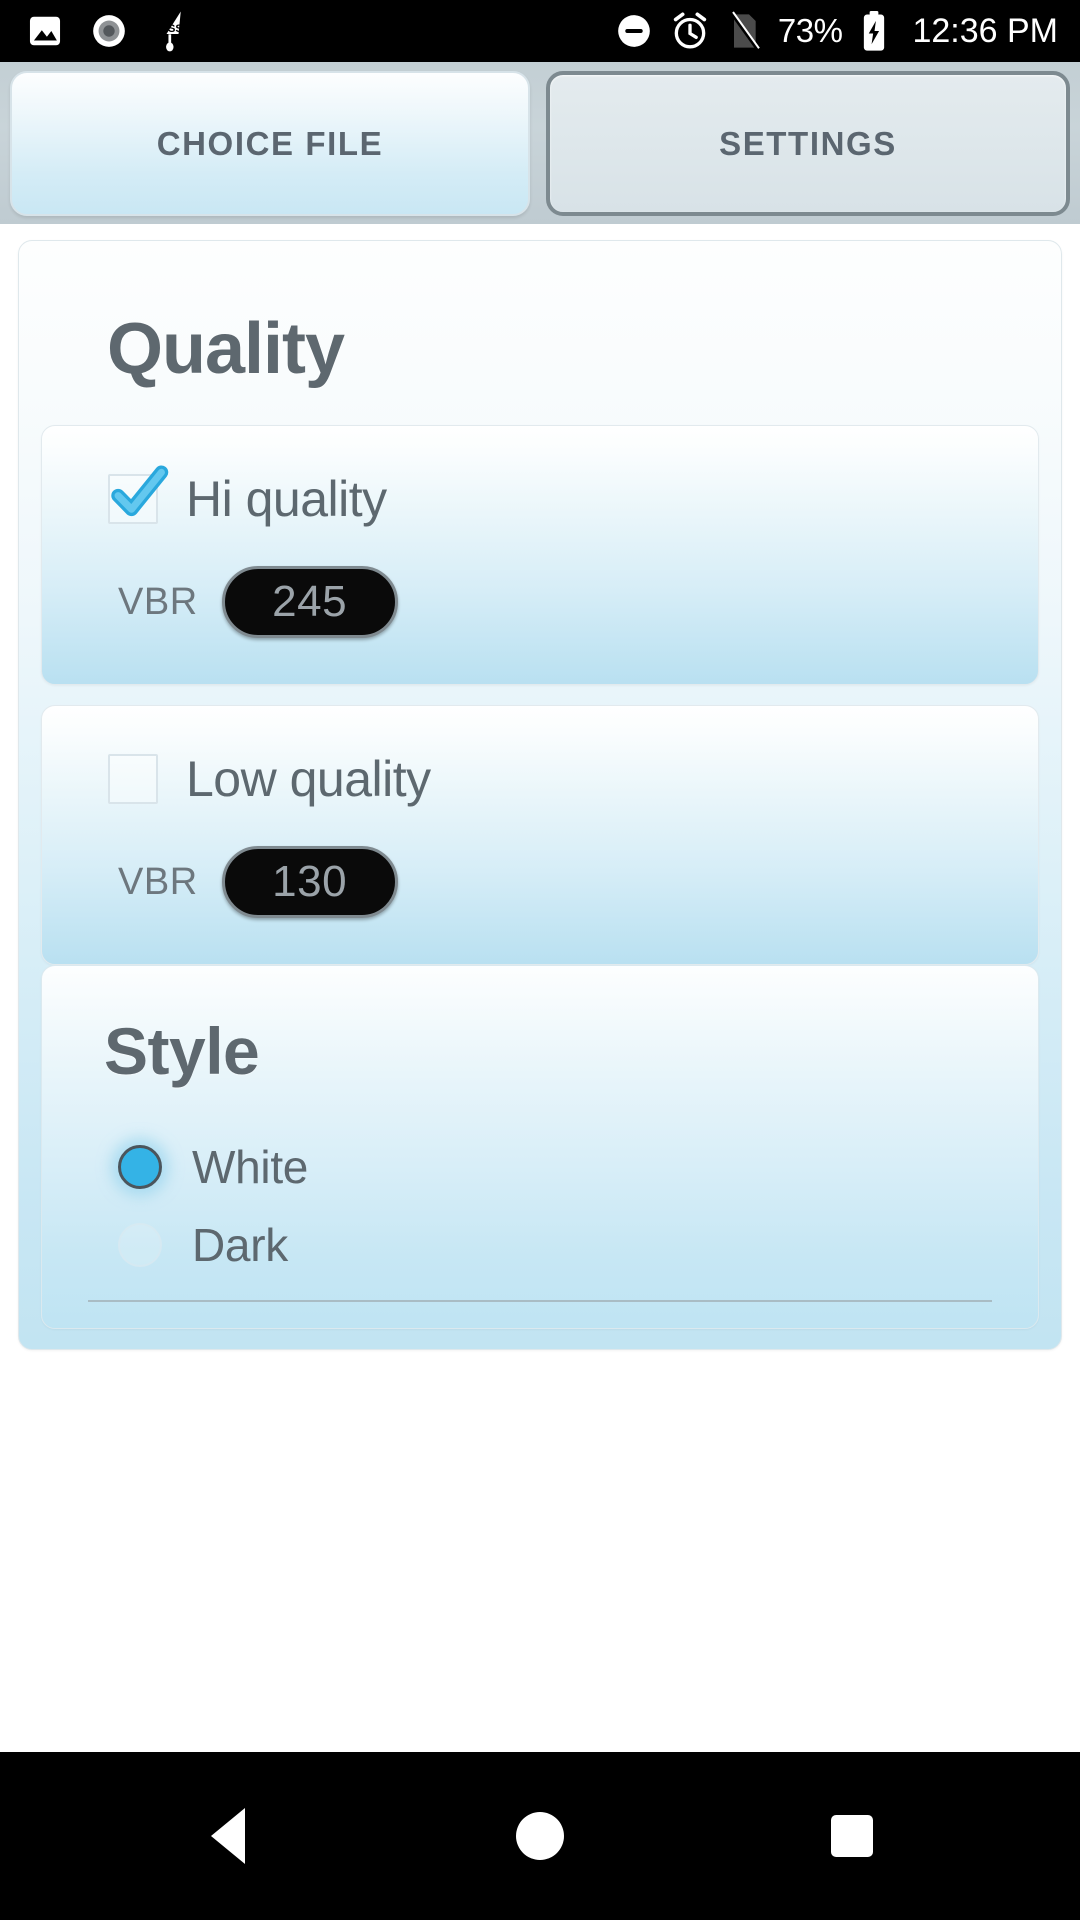 The height and width of the screenshot is (1920, 1080). What do you see at coordinates (985, 30) in the screenshot?
I see `status-bar-clock: 12:36 PM` at bounding box center [985, 30].